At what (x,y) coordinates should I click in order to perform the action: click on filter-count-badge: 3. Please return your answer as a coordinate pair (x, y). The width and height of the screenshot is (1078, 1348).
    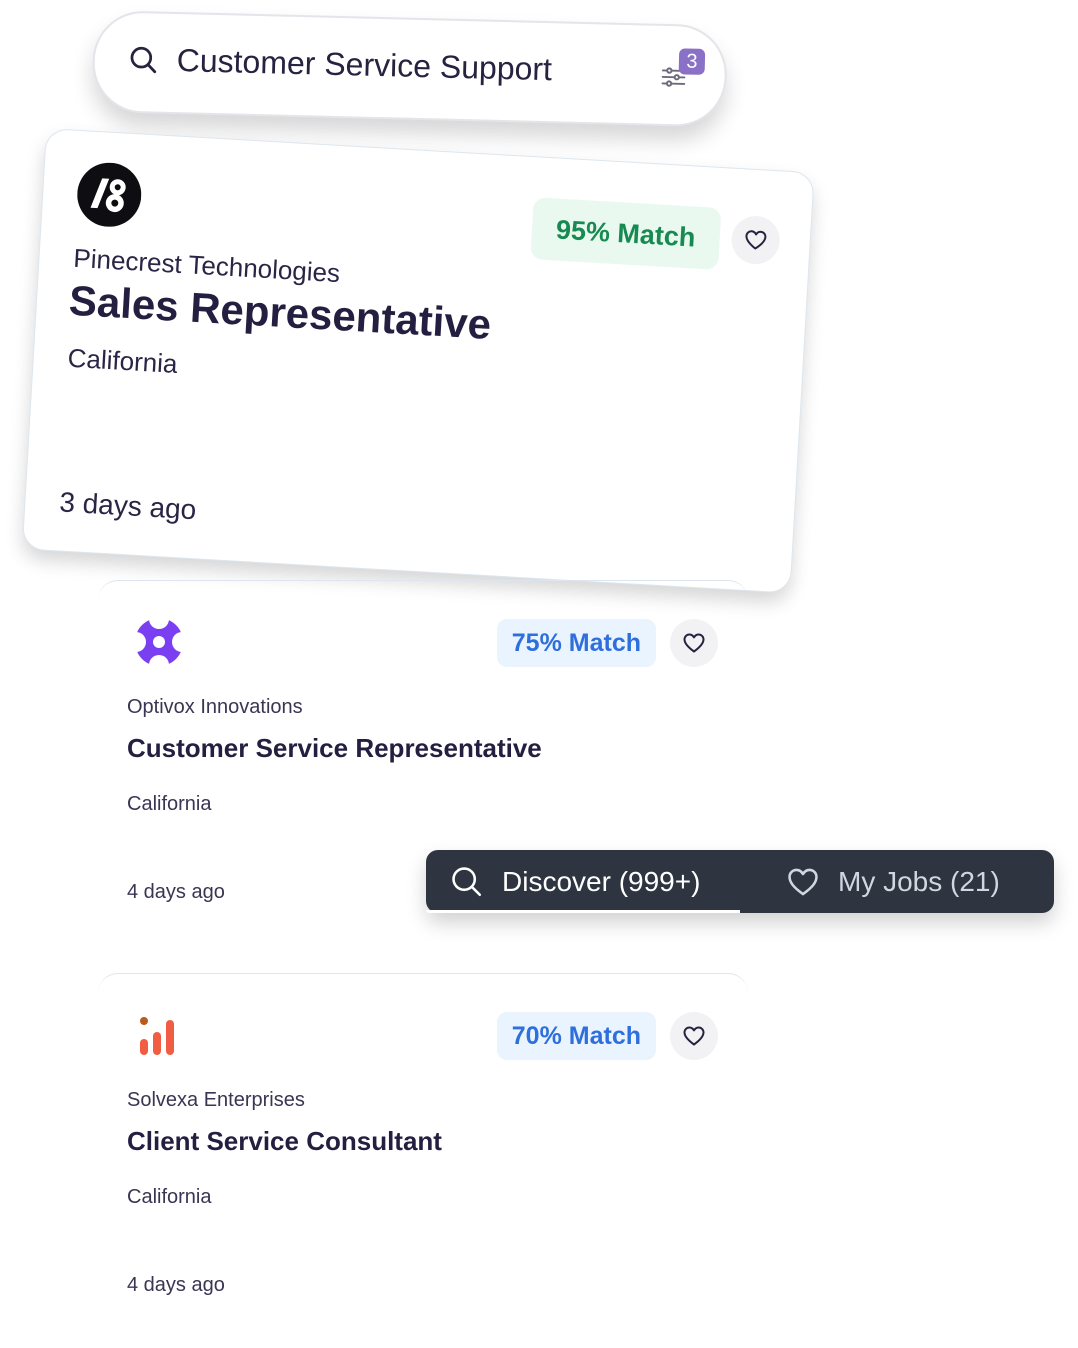
    Looking at the image, I should click on (692, 61).